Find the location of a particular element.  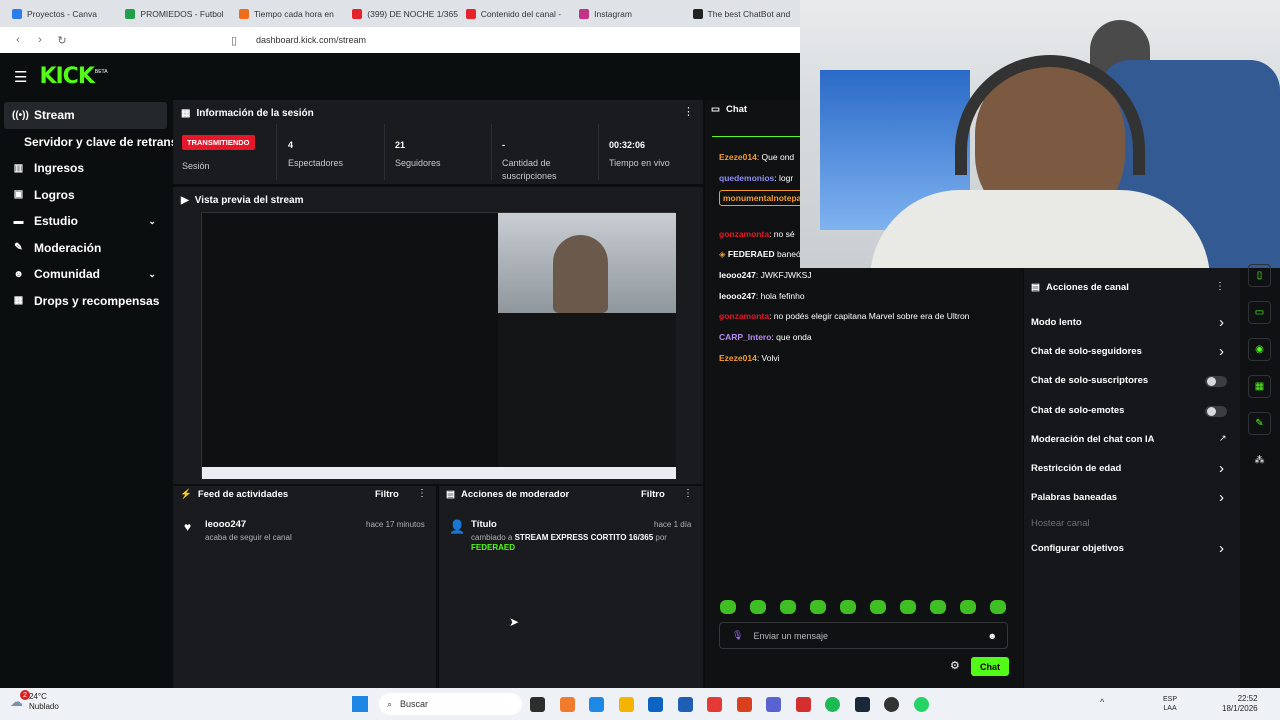

chat-username: CARP_Intero is located at coordinates (745, 337).